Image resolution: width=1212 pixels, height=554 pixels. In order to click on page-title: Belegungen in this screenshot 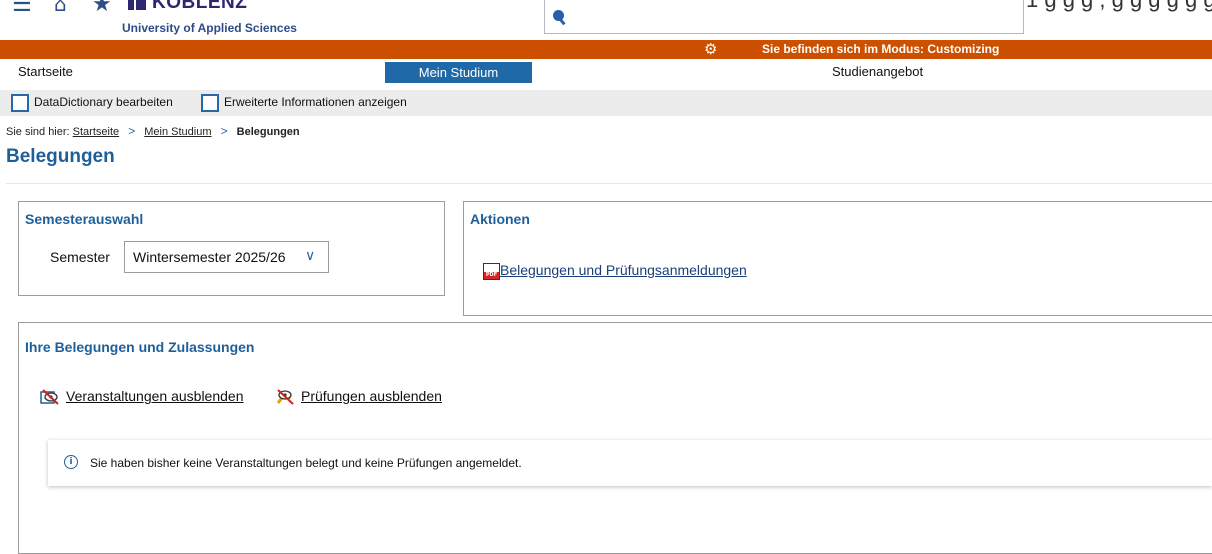, I will do `click(60, 156)`.